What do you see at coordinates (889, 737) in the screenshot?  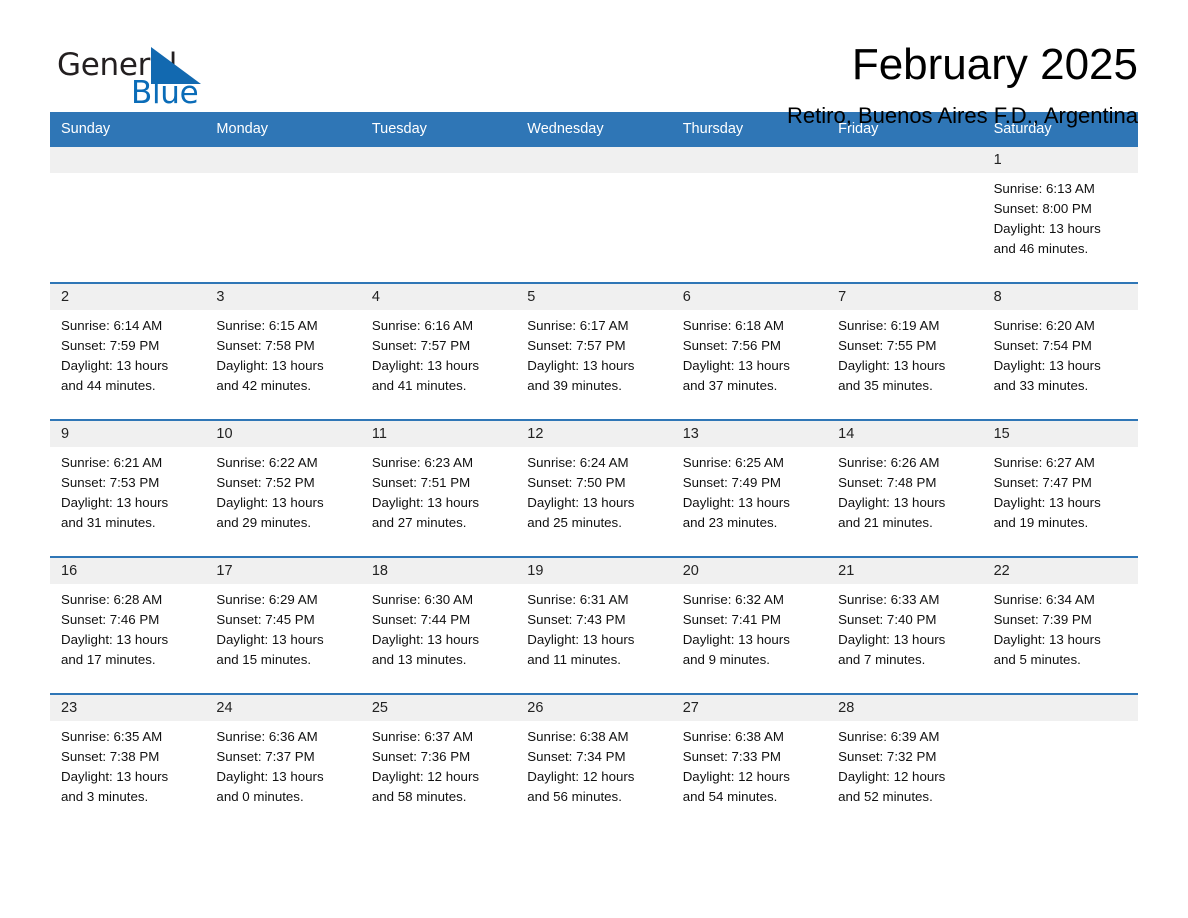 I see `sunrise-text: Sunrise: 6:39 AM` at bounding box center [889, 737].